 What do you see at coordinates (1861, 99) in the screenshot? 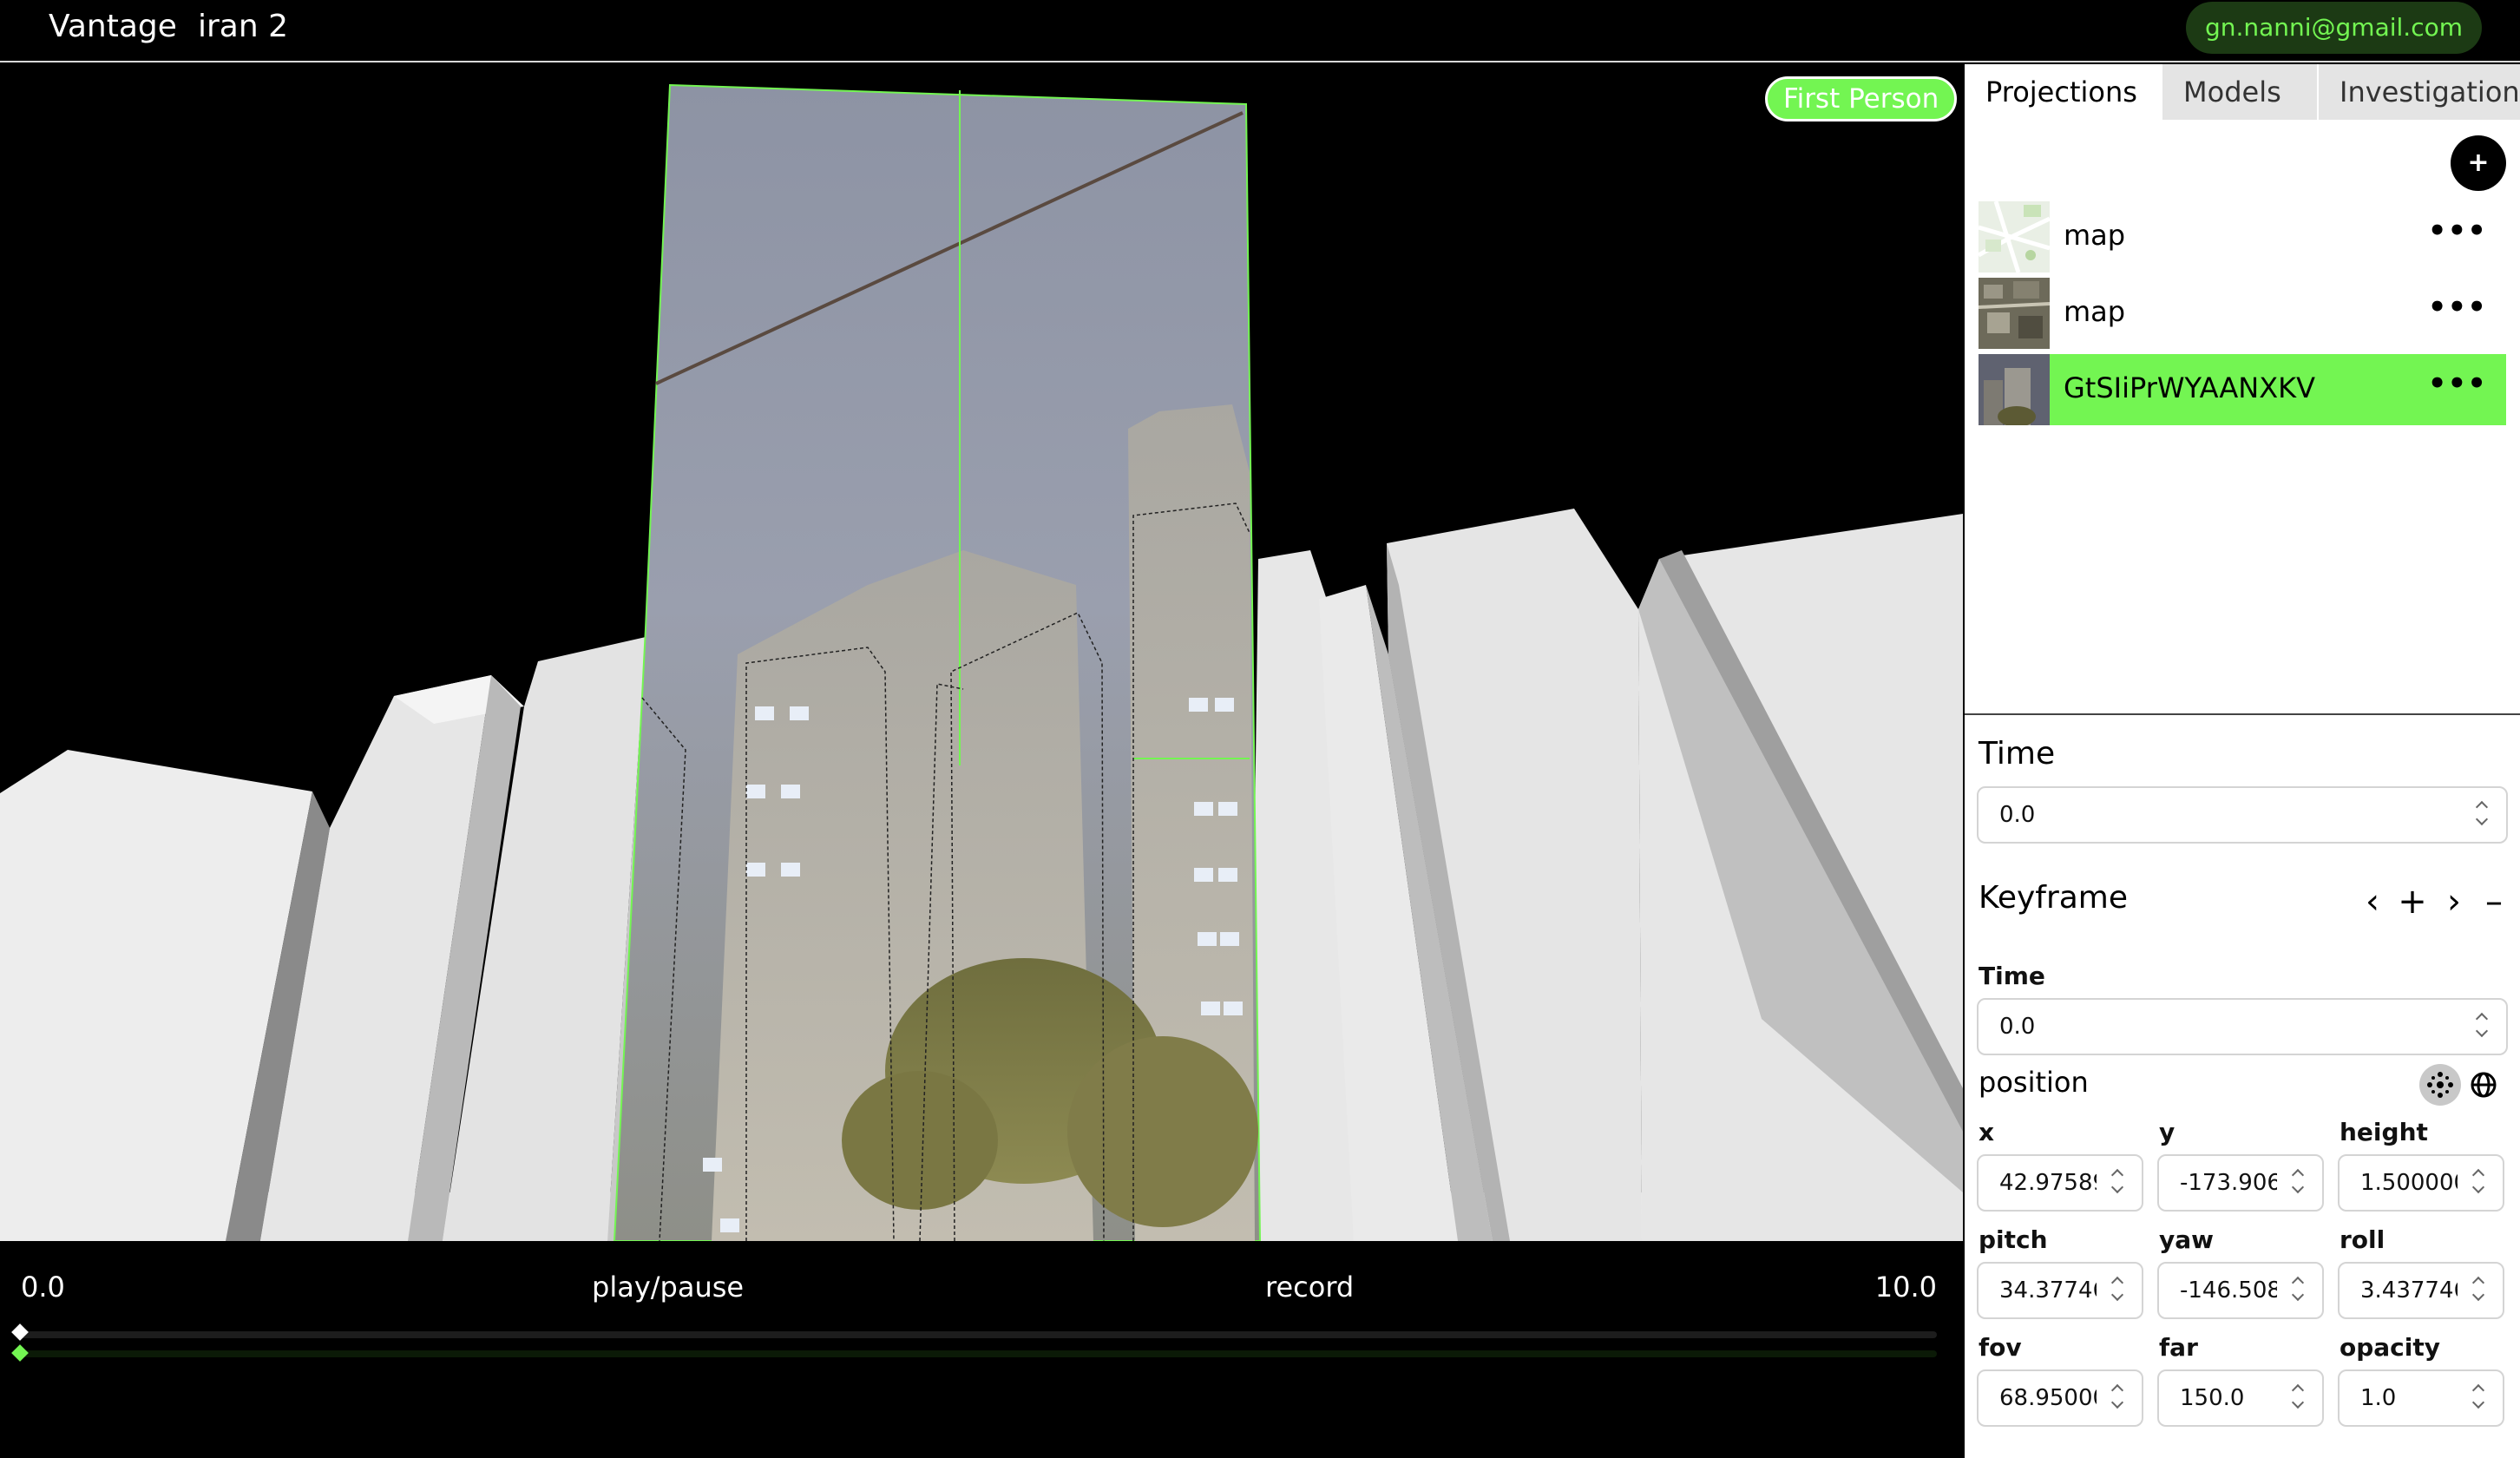
I see `first-person-toggle: First Person` at bounding box center [1861, 99].